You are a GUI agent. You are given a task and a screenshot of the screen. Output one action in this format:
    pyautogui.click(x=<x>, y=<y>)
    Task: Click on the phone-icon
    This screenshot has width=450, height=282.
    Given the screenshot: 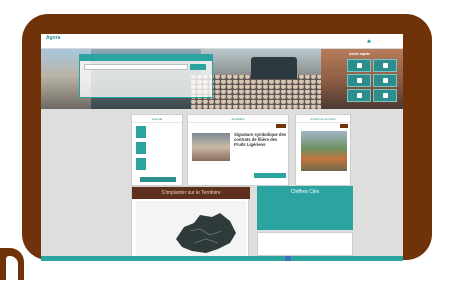 What is the action you would take?
    pyautogui.click(x=385, y=80)
    